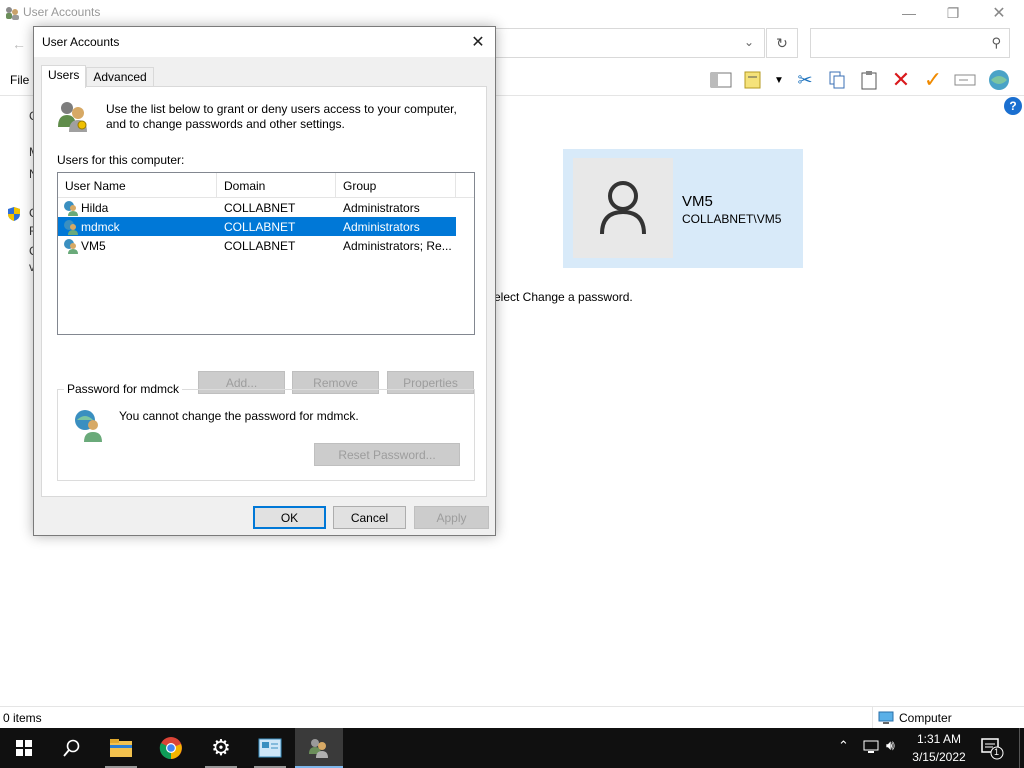 This screenshot has width=1024, height=768. Describe the element at coordinates (19, 80) in the screenshot. I see `menu-file: File` at that location.